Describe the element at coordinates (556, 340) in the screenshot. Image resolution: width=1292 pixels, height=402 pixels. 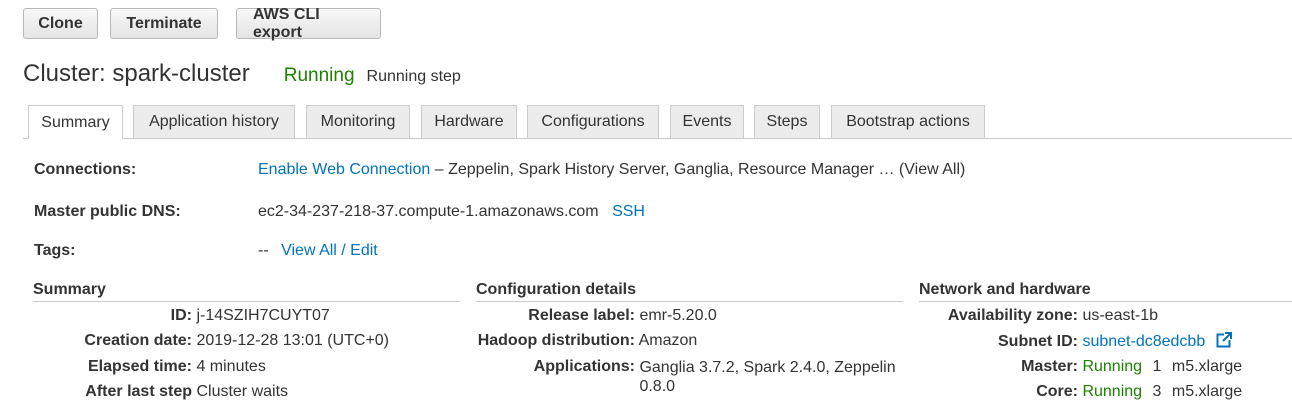
I see `hadoop-distribution-label: Hadoop distribution:` at that location.